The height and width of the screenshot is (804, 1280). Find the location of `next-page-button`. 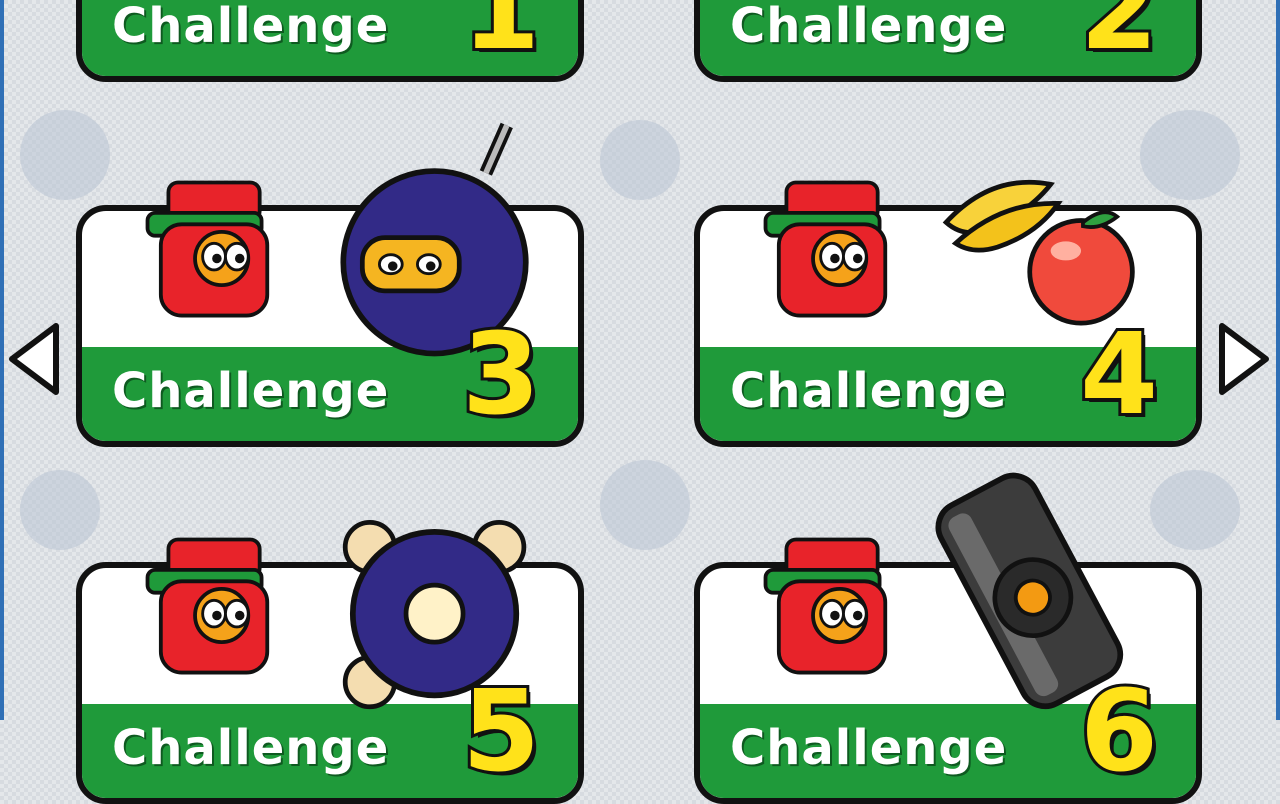

next-page-button is located at coordinates (1244, 359).